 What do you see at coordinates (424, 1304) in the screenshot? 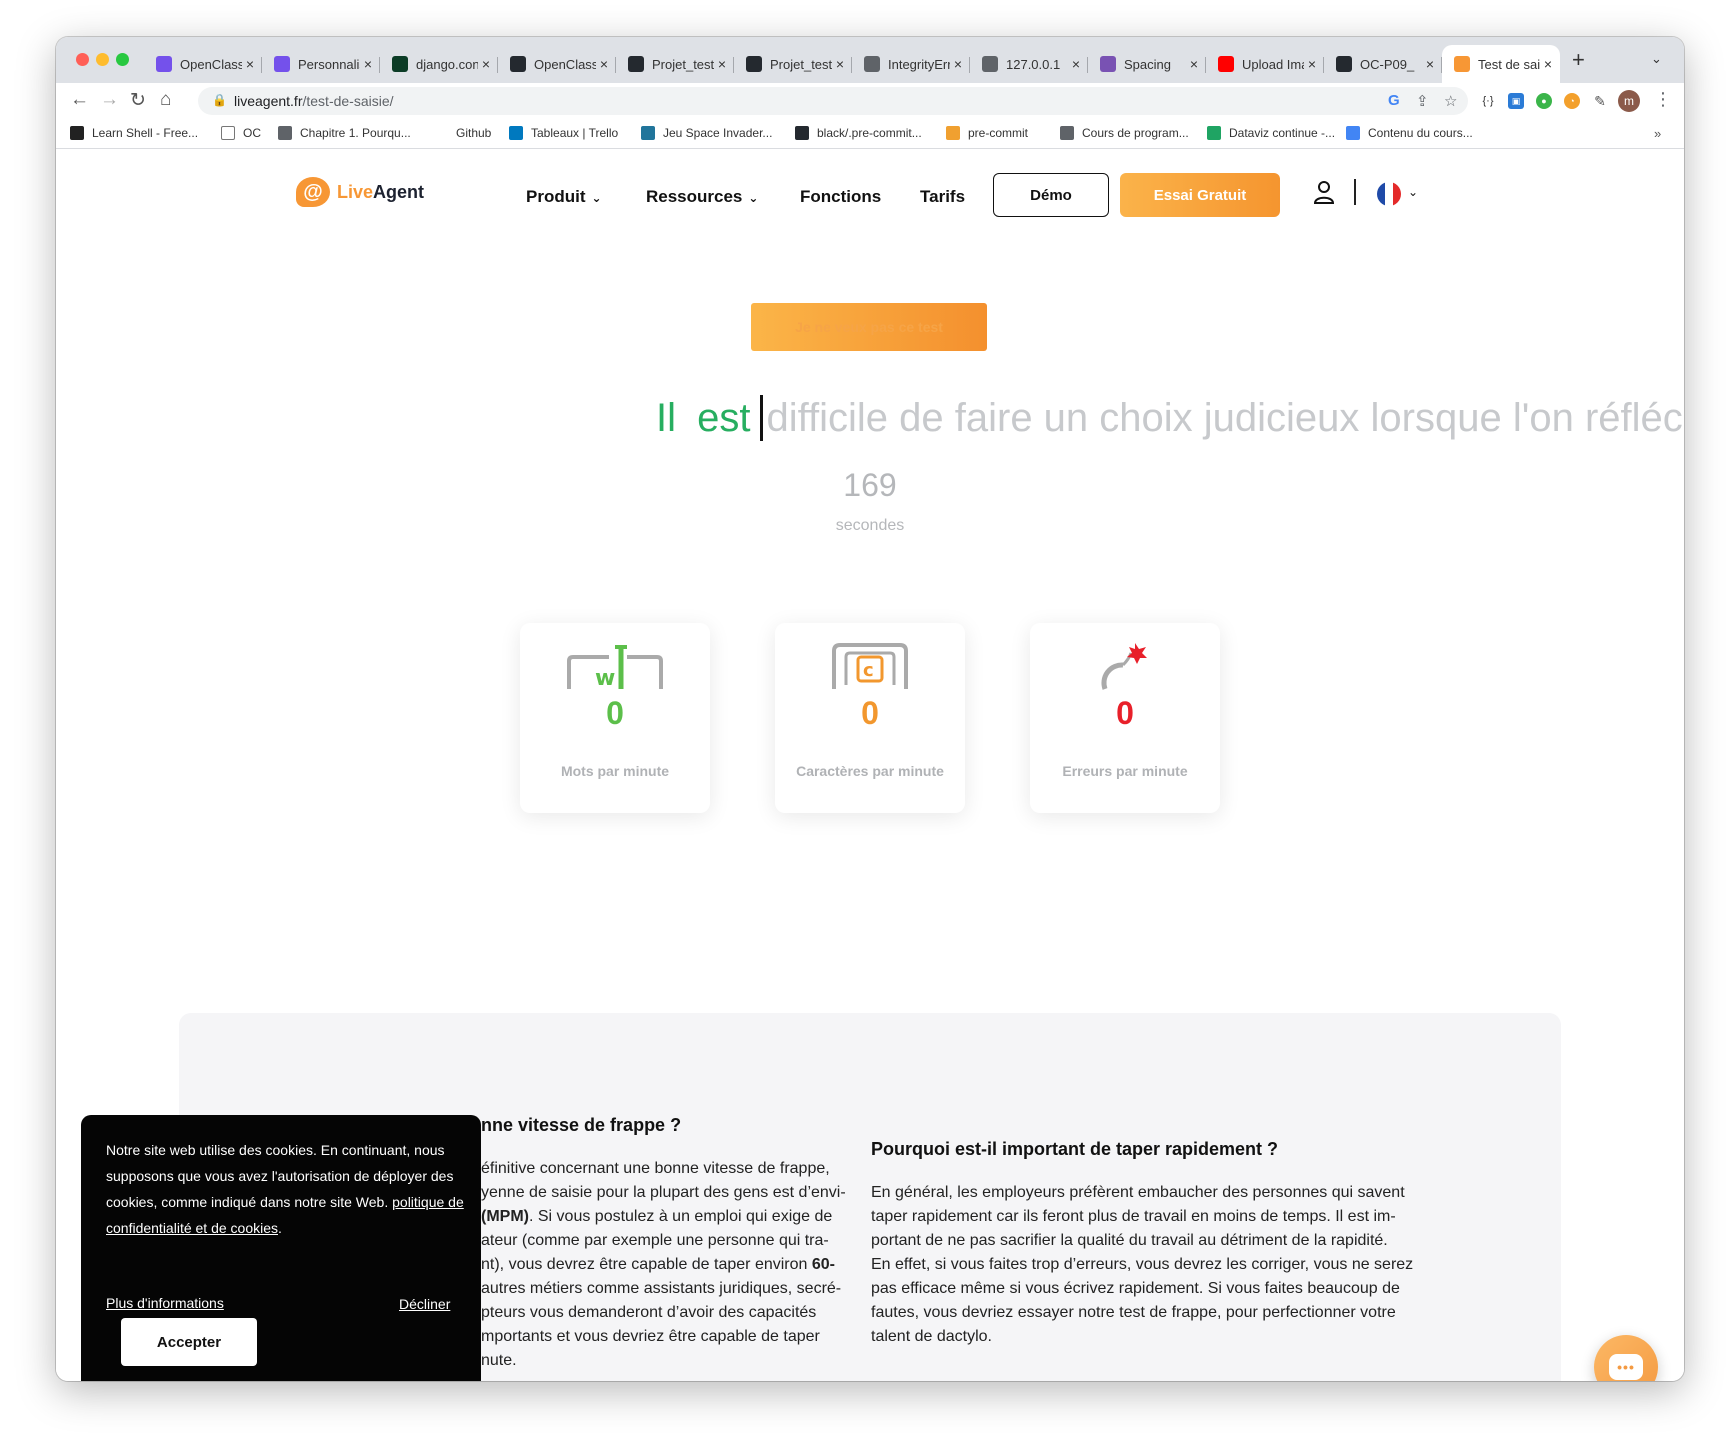
I see `decline-cookies-link: Décliner` at bounding box center [424, 1304].